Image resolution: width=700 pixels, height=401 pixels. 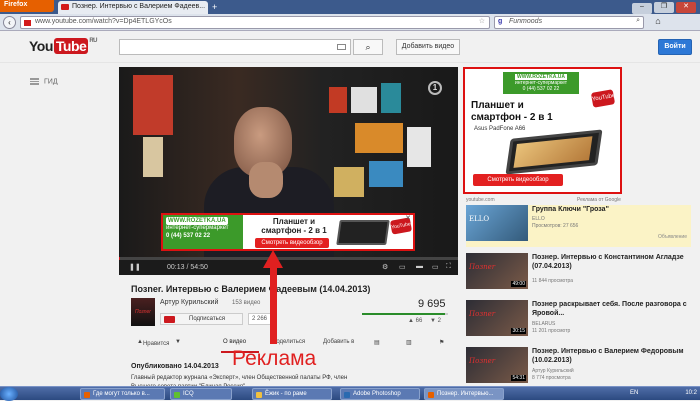 I want to click on taskbar-item: Ёжик - по раме, so click(x=292, y=394).